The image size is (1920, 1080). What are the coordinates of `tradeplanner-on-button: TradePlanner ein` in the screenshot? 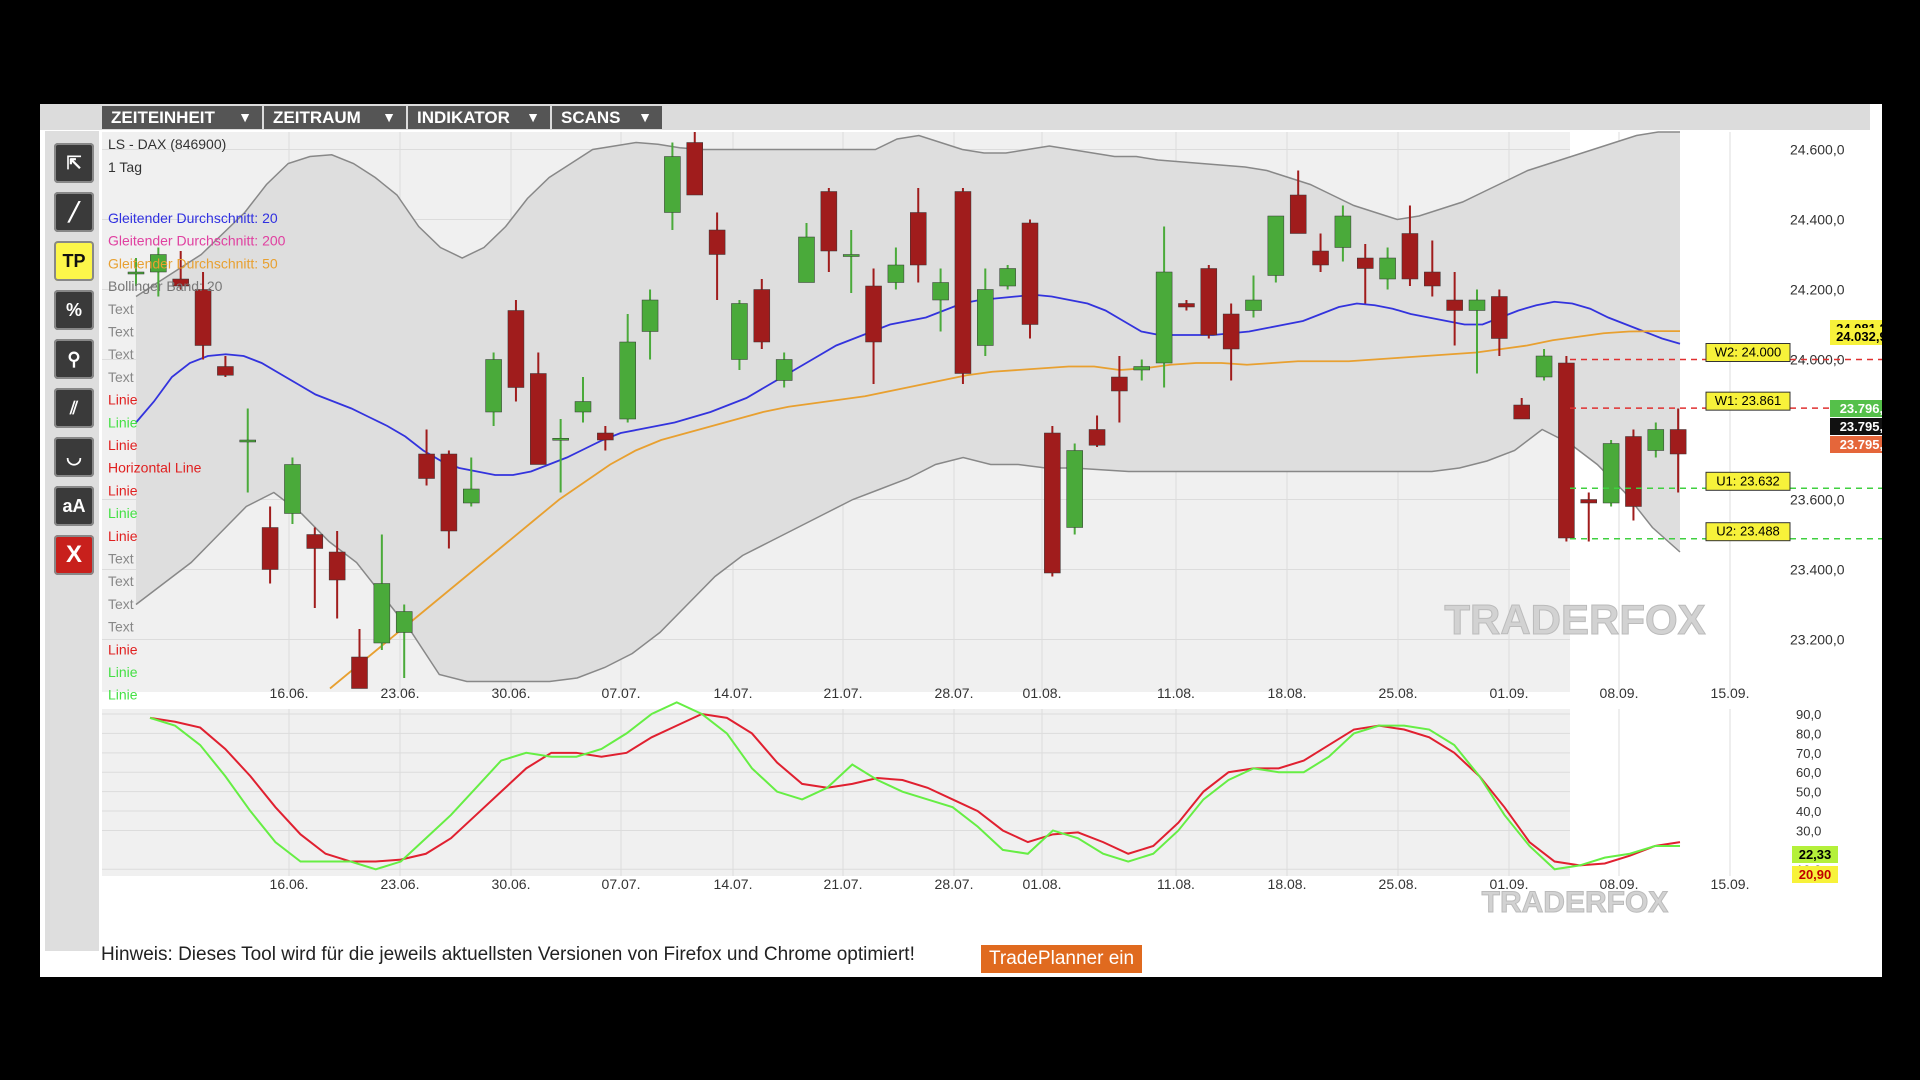 It's located at (1062, 959).